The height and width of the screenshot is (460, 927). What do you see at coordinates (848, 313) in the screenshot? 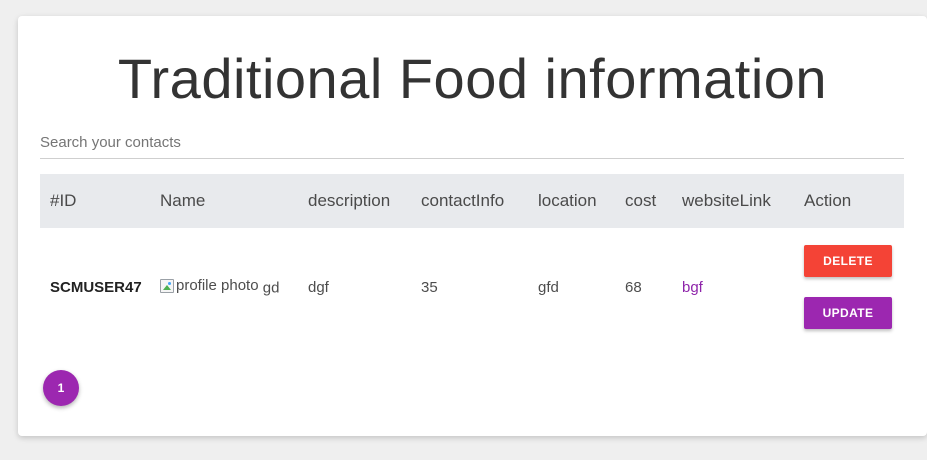
I see `update-button: UPDATE` at bounding box center [848, 313].